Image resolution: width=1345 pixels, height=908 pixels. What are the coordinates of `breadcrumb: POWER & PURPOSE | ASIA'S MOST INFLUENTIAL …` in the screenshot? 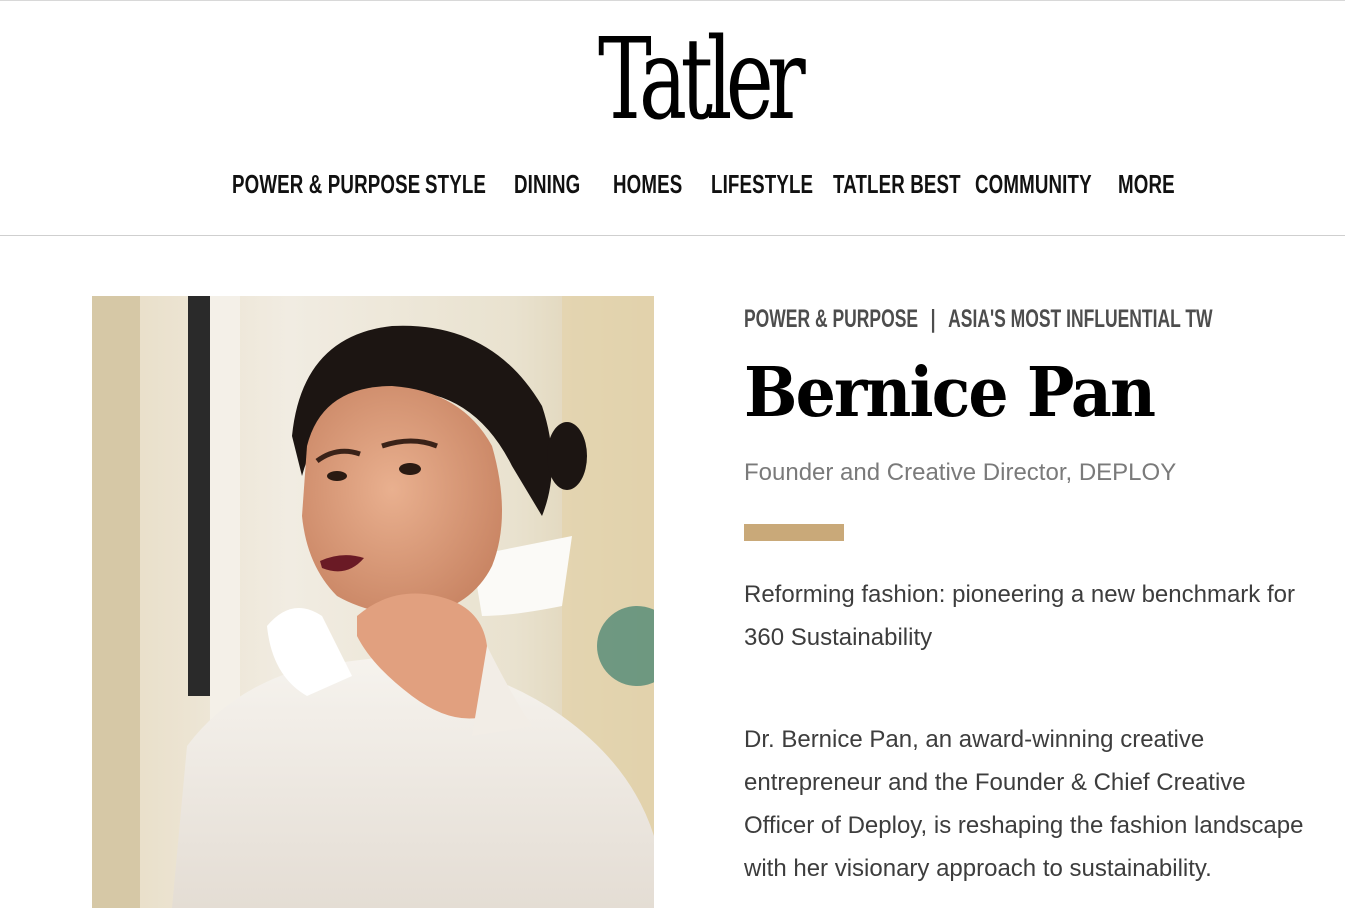 It's located at (978, 319).